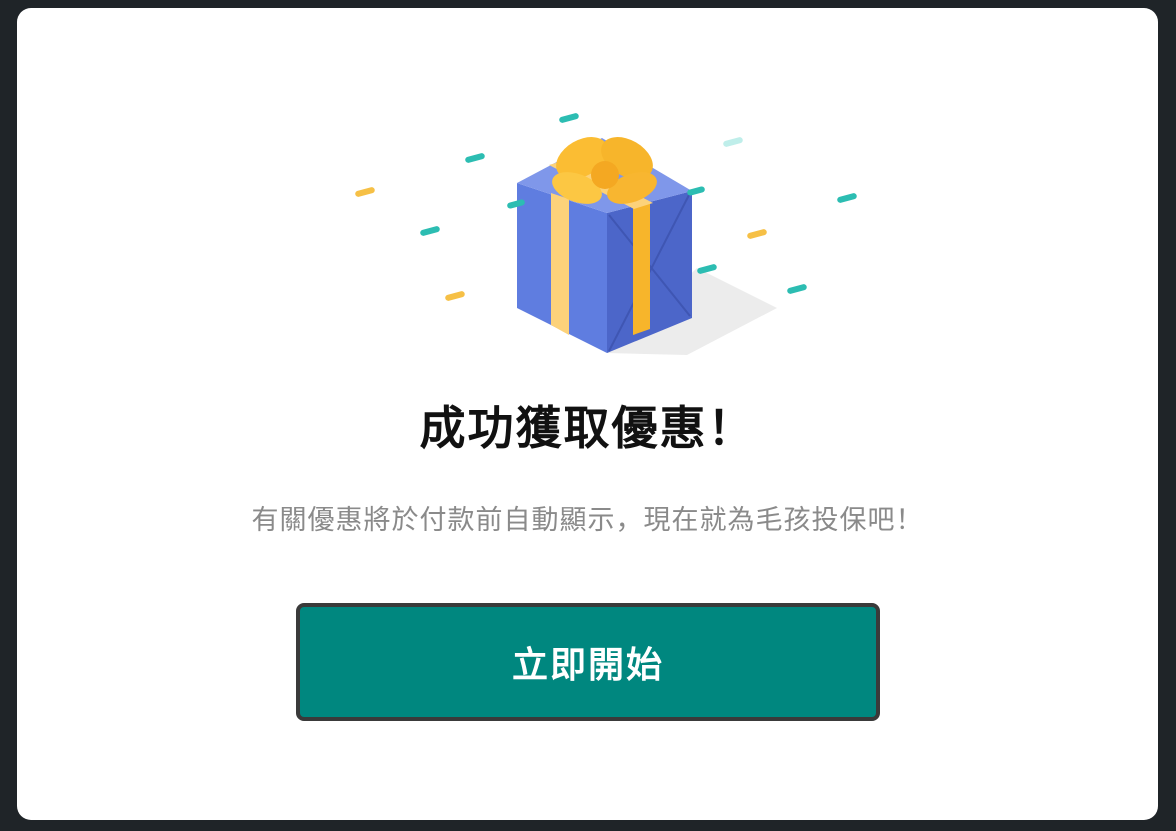  What do you see at coordinates (588, 662) in the screenshot?
I see `start-now-button: 立即開始` at bounding box center [588, 662].